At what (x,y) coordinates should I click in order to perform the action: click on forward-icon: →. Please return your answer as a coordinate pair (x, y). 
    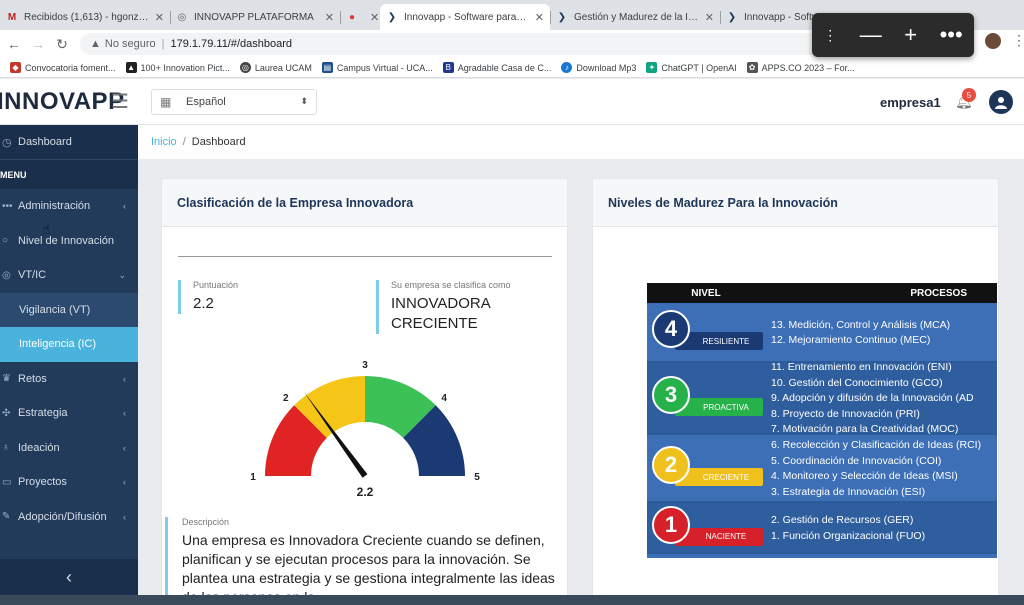
    Looking at the image, I should click on (38, 44).